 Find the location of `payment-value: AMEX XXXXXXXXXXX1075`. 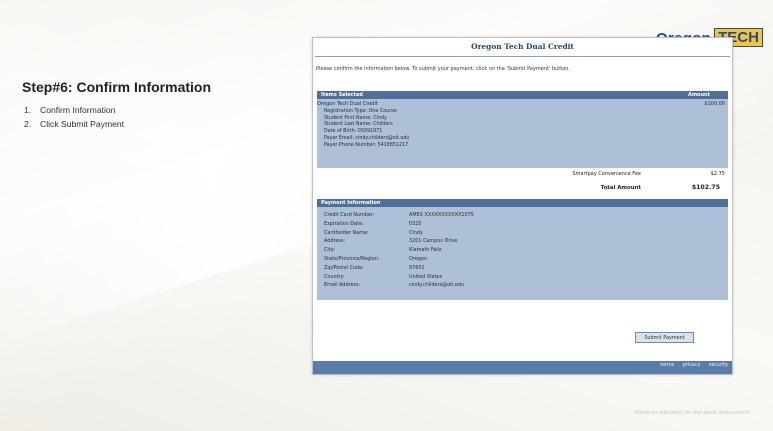

payment-value: AMEX XXXXXXXXXXX1075 is located at coordinates (441, 215).